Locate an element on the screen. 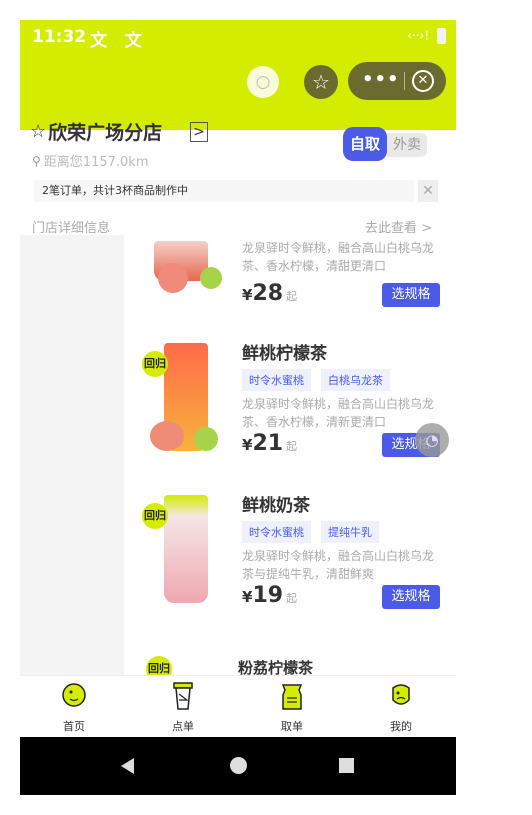 The height and width of the screenshot is (815, 532). order-notice: 2笔订单，共计3杯商品制作中 is located at coordinates (224, 191).